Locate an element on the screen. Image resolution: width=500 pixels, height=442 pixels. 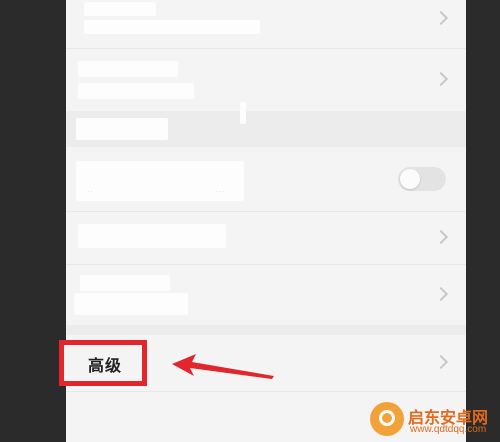
blurred-small-text-right: · · · is located at coordinates (220, 192).